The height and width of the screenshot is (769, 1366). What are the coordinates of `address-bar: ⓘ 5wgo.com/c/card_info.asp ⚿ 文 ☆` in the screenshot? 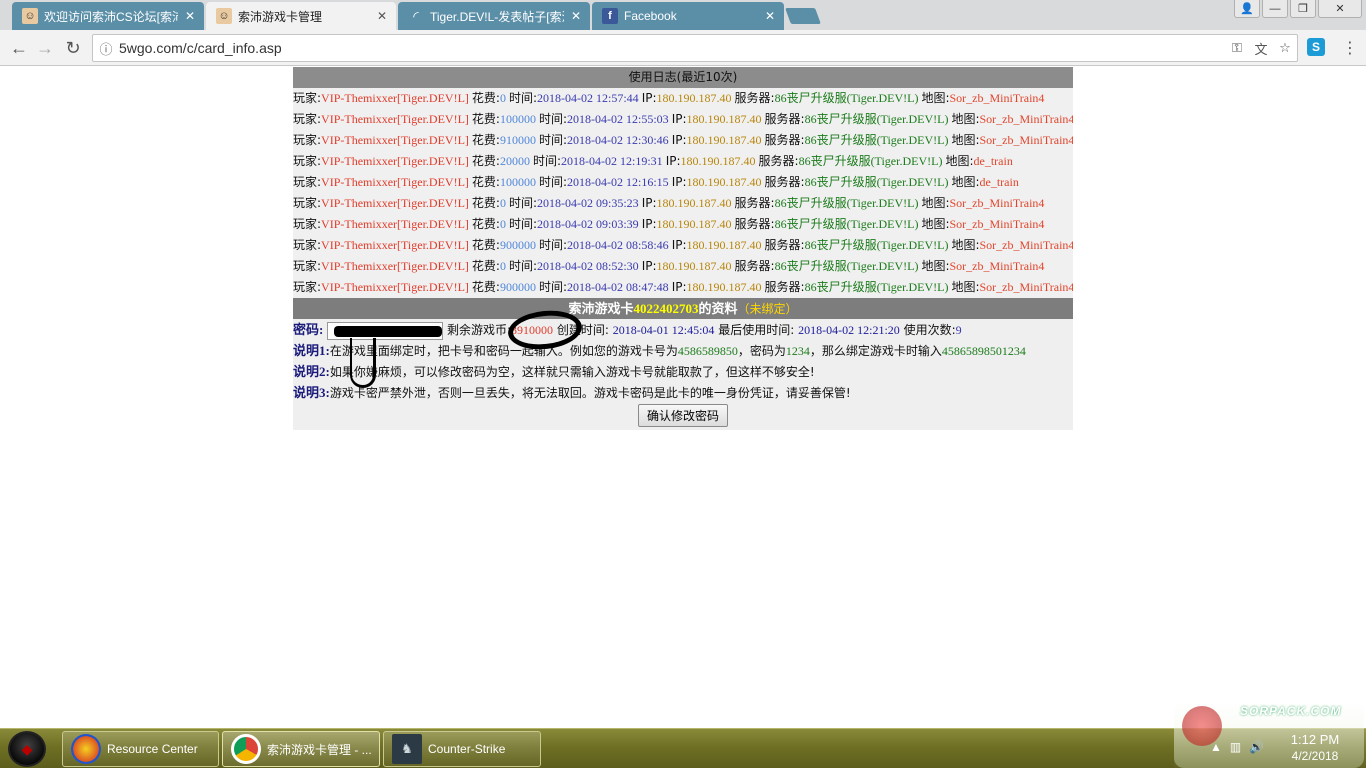 It's located at (695, 48).